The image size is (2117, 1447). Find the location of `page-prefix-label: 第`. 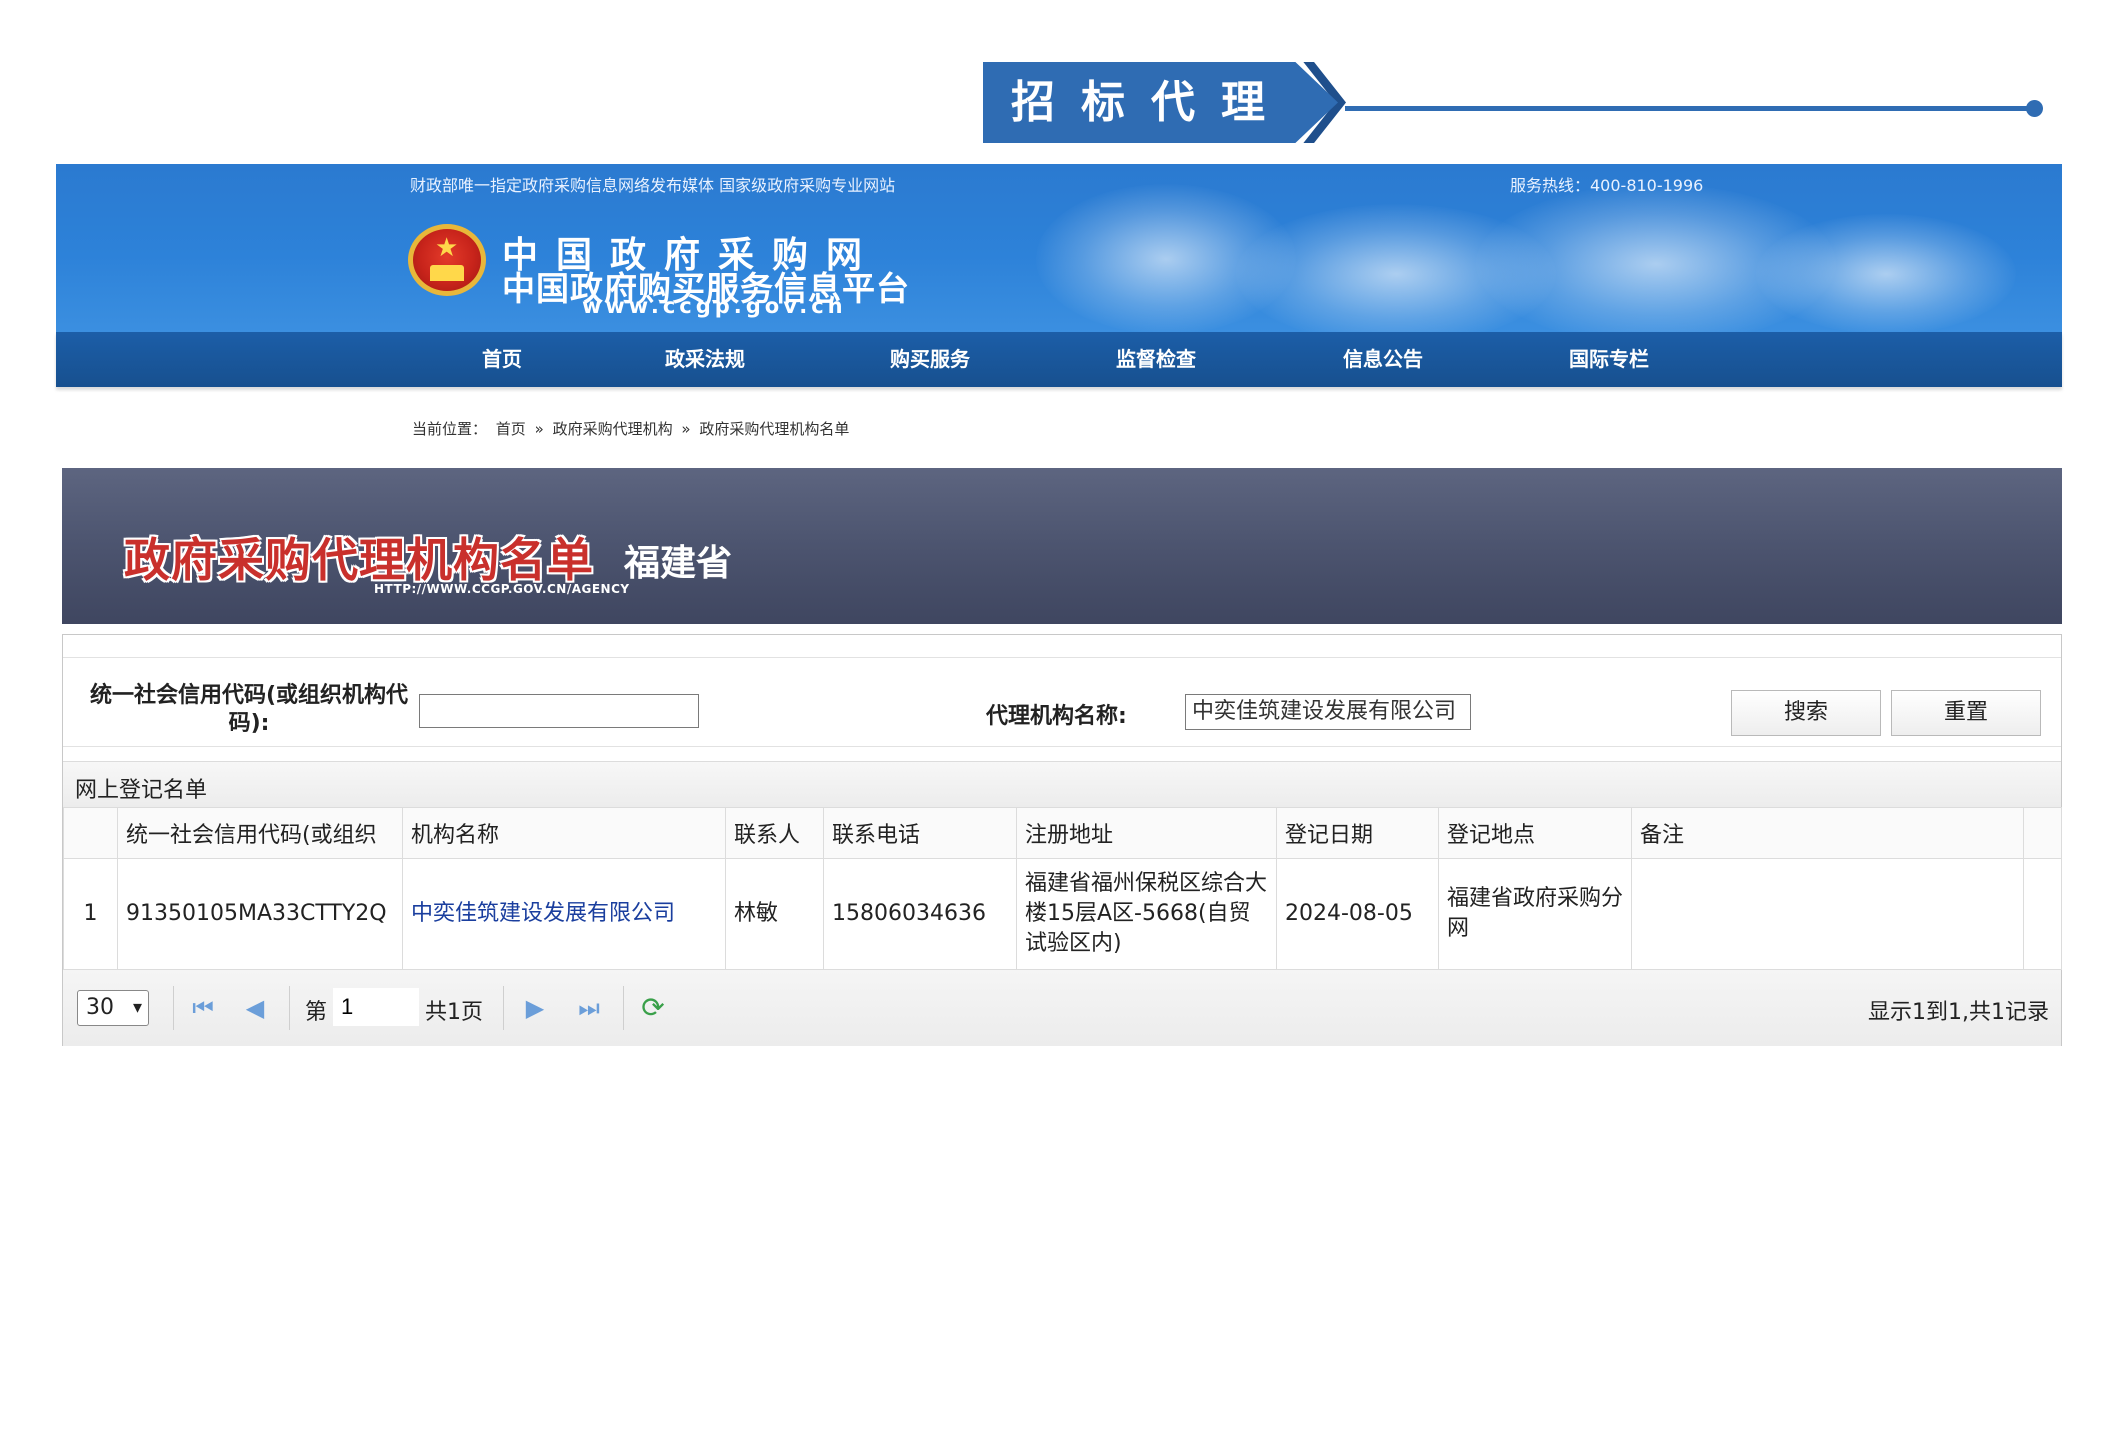

page-prefix-label: 第 is located at coordinates (316, 1012).